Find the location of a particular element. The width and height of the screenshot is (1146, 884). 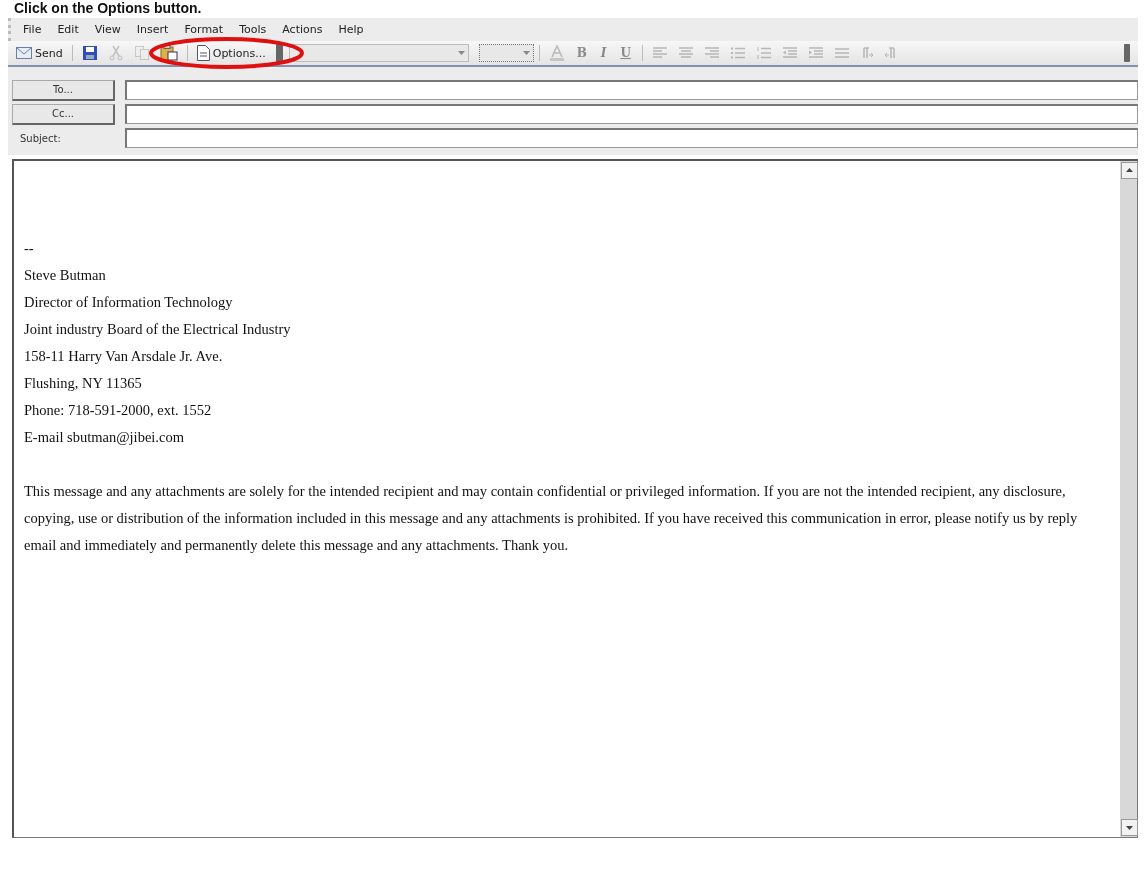

scroll-up-icon is located at coordinates (1129, 170).